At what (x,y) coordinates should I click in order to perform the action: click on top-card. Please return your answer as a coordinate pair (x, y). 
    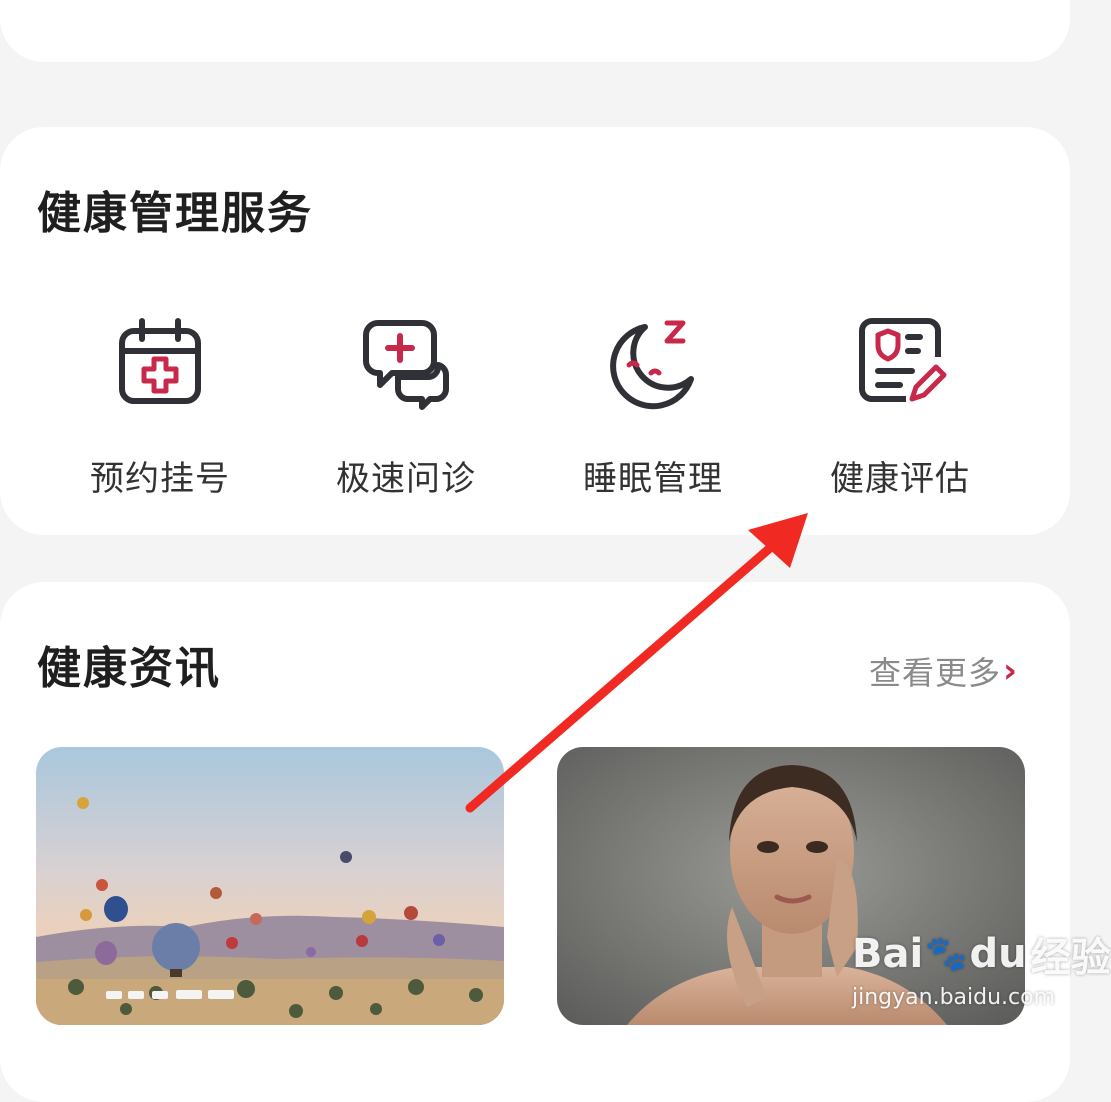
    Looking at the image, I should click on (535, 31).